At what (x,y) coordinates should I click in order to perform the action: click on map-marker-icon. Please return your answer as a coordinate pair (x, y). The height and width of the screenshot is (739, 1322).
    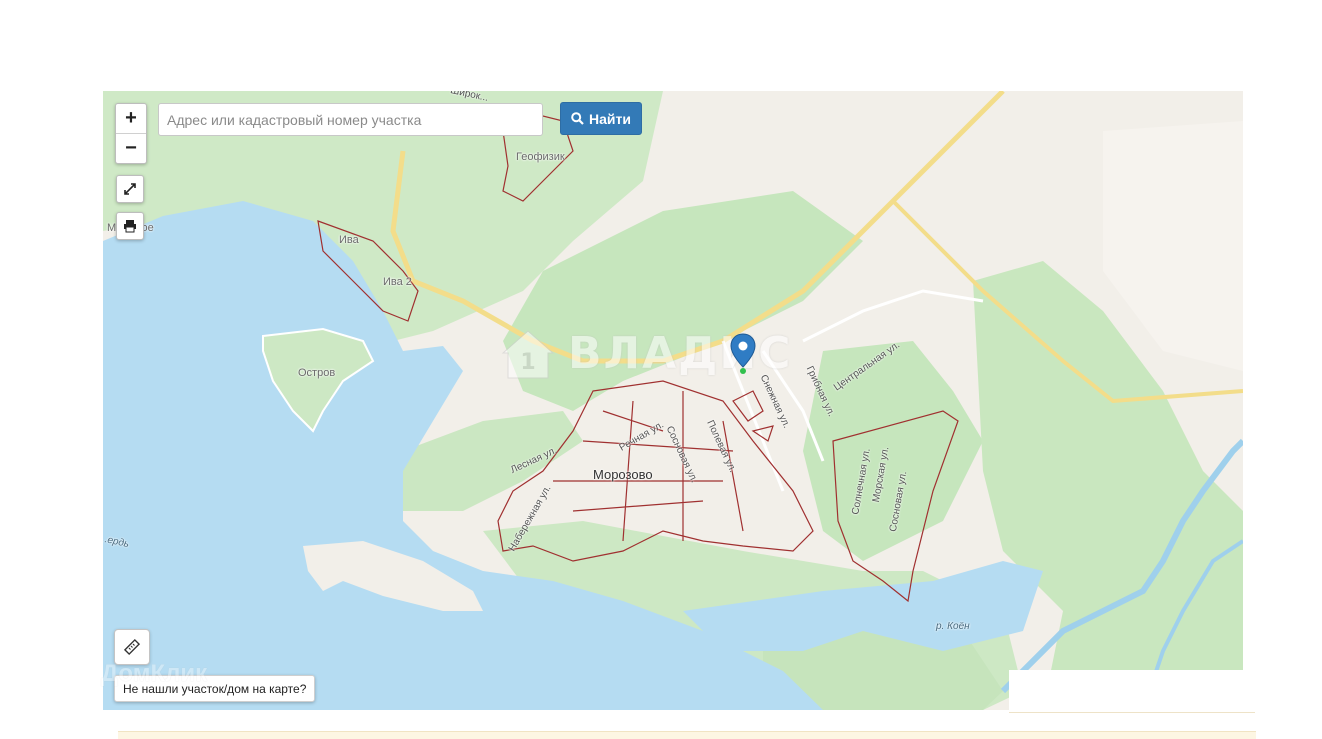
    Looking at the image, I should click on (743, 354).